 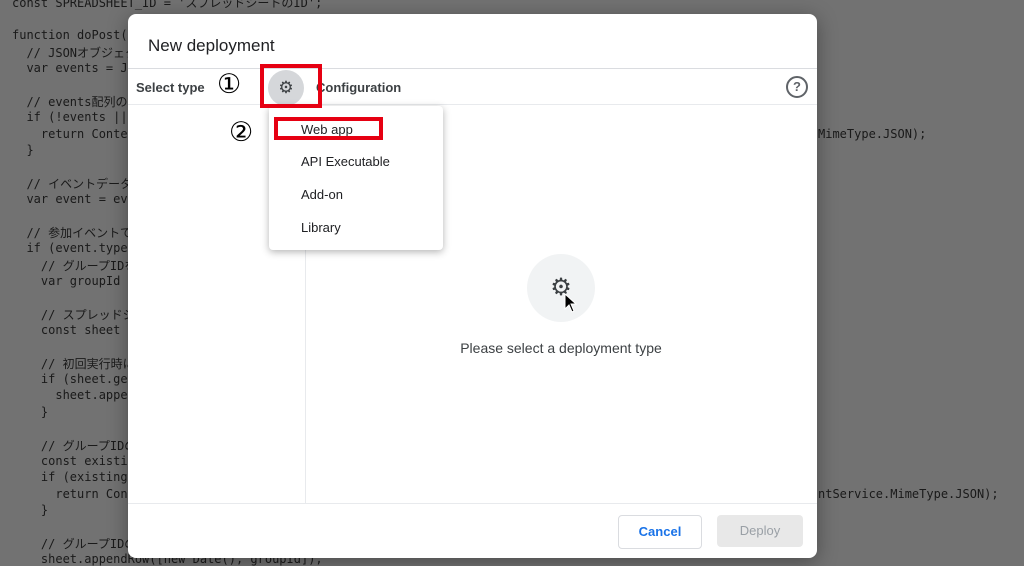 What do you see at coordinates (797, 87) in the screenshot?
I see `help-icon: ?` at bounding box center [797, 87].